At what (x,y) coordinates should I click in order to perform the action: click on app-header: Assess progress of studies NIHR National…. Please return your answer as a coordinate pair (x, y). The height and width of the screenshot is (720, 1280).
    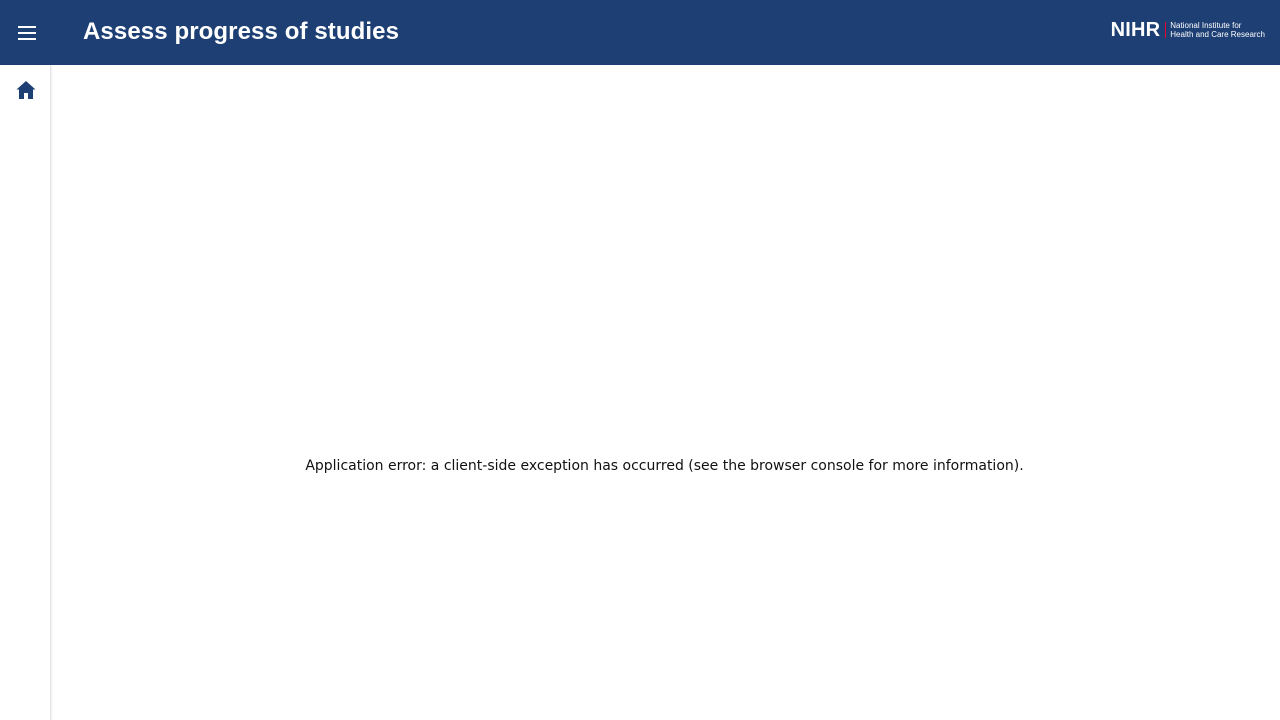
    Looking at the image, I should click on (640, 32).